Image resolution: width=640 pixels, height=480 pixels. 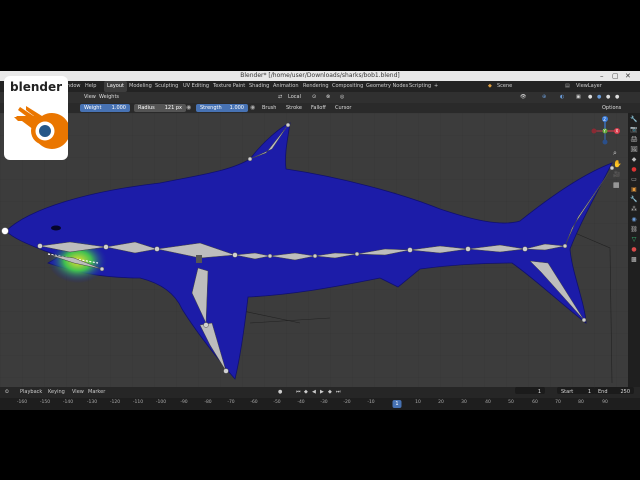 I want to click on scene-selector: Scene, so click(x=504, y=86).